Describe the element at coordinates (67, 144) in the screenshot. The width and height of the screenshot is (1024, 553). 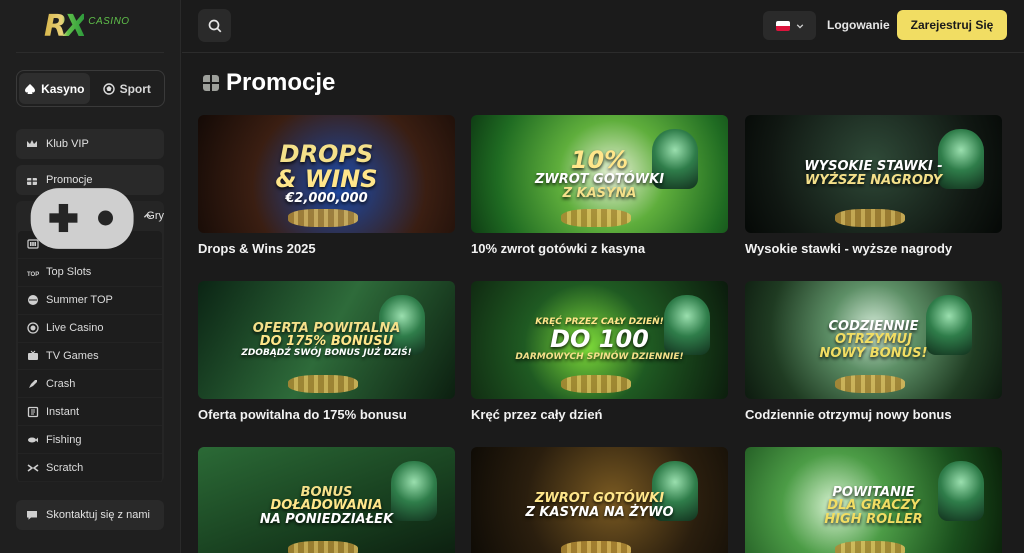
I see `sidebar-item-label: Klub VIP` at that location.